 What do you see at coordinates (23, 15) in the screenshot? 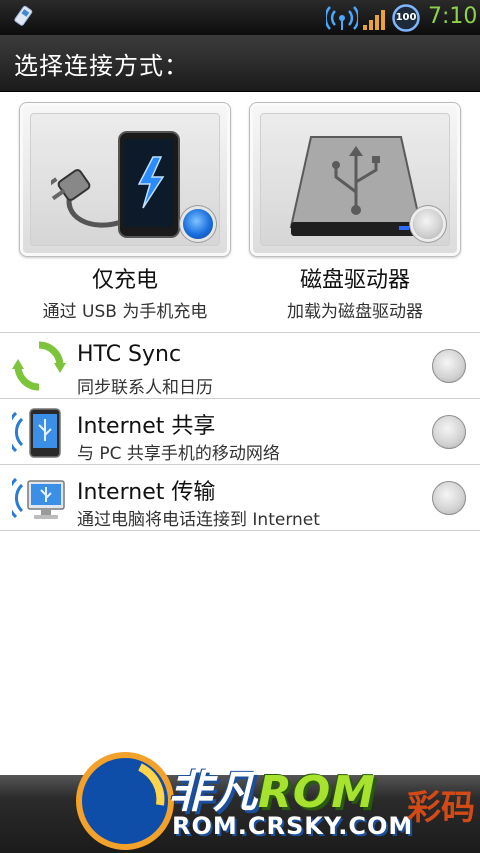
I see `usb-debug-icon` at bounding box center [23, 15].